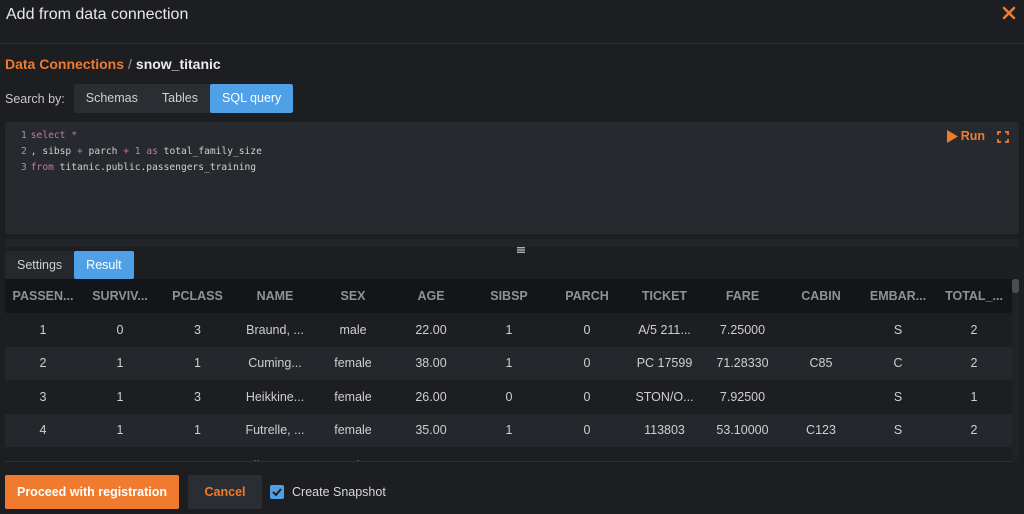 The height and width of the screenshot is (514, 1024). I want to click on table-cell: 7.25000, so click(742, 329).